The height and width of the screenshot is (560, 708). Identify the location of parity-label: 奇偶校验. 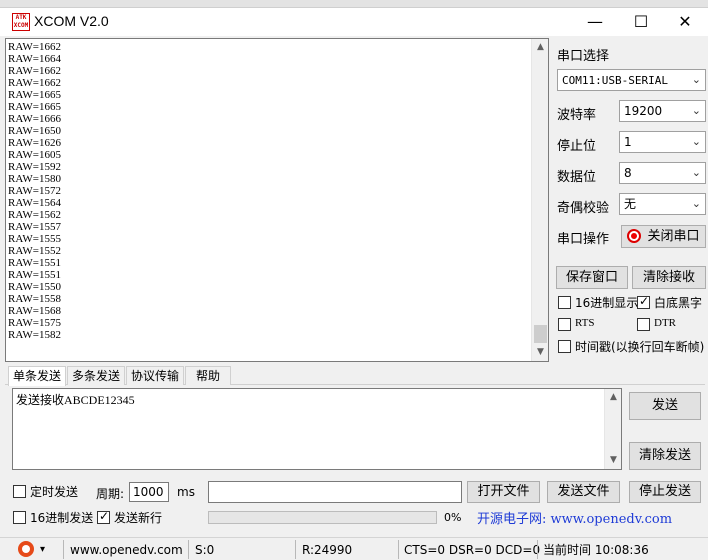
(583, 208).